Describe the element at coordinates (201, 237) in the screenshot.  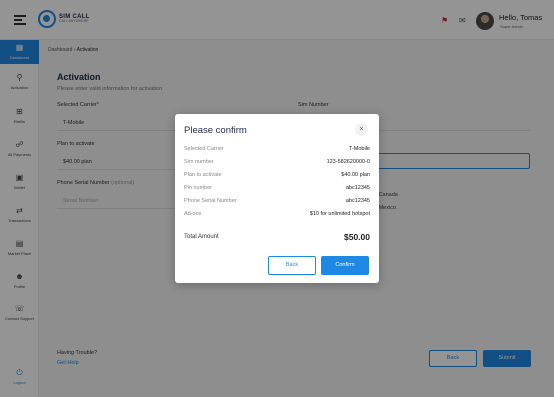
I see `total-label: Total Amount` at that location.